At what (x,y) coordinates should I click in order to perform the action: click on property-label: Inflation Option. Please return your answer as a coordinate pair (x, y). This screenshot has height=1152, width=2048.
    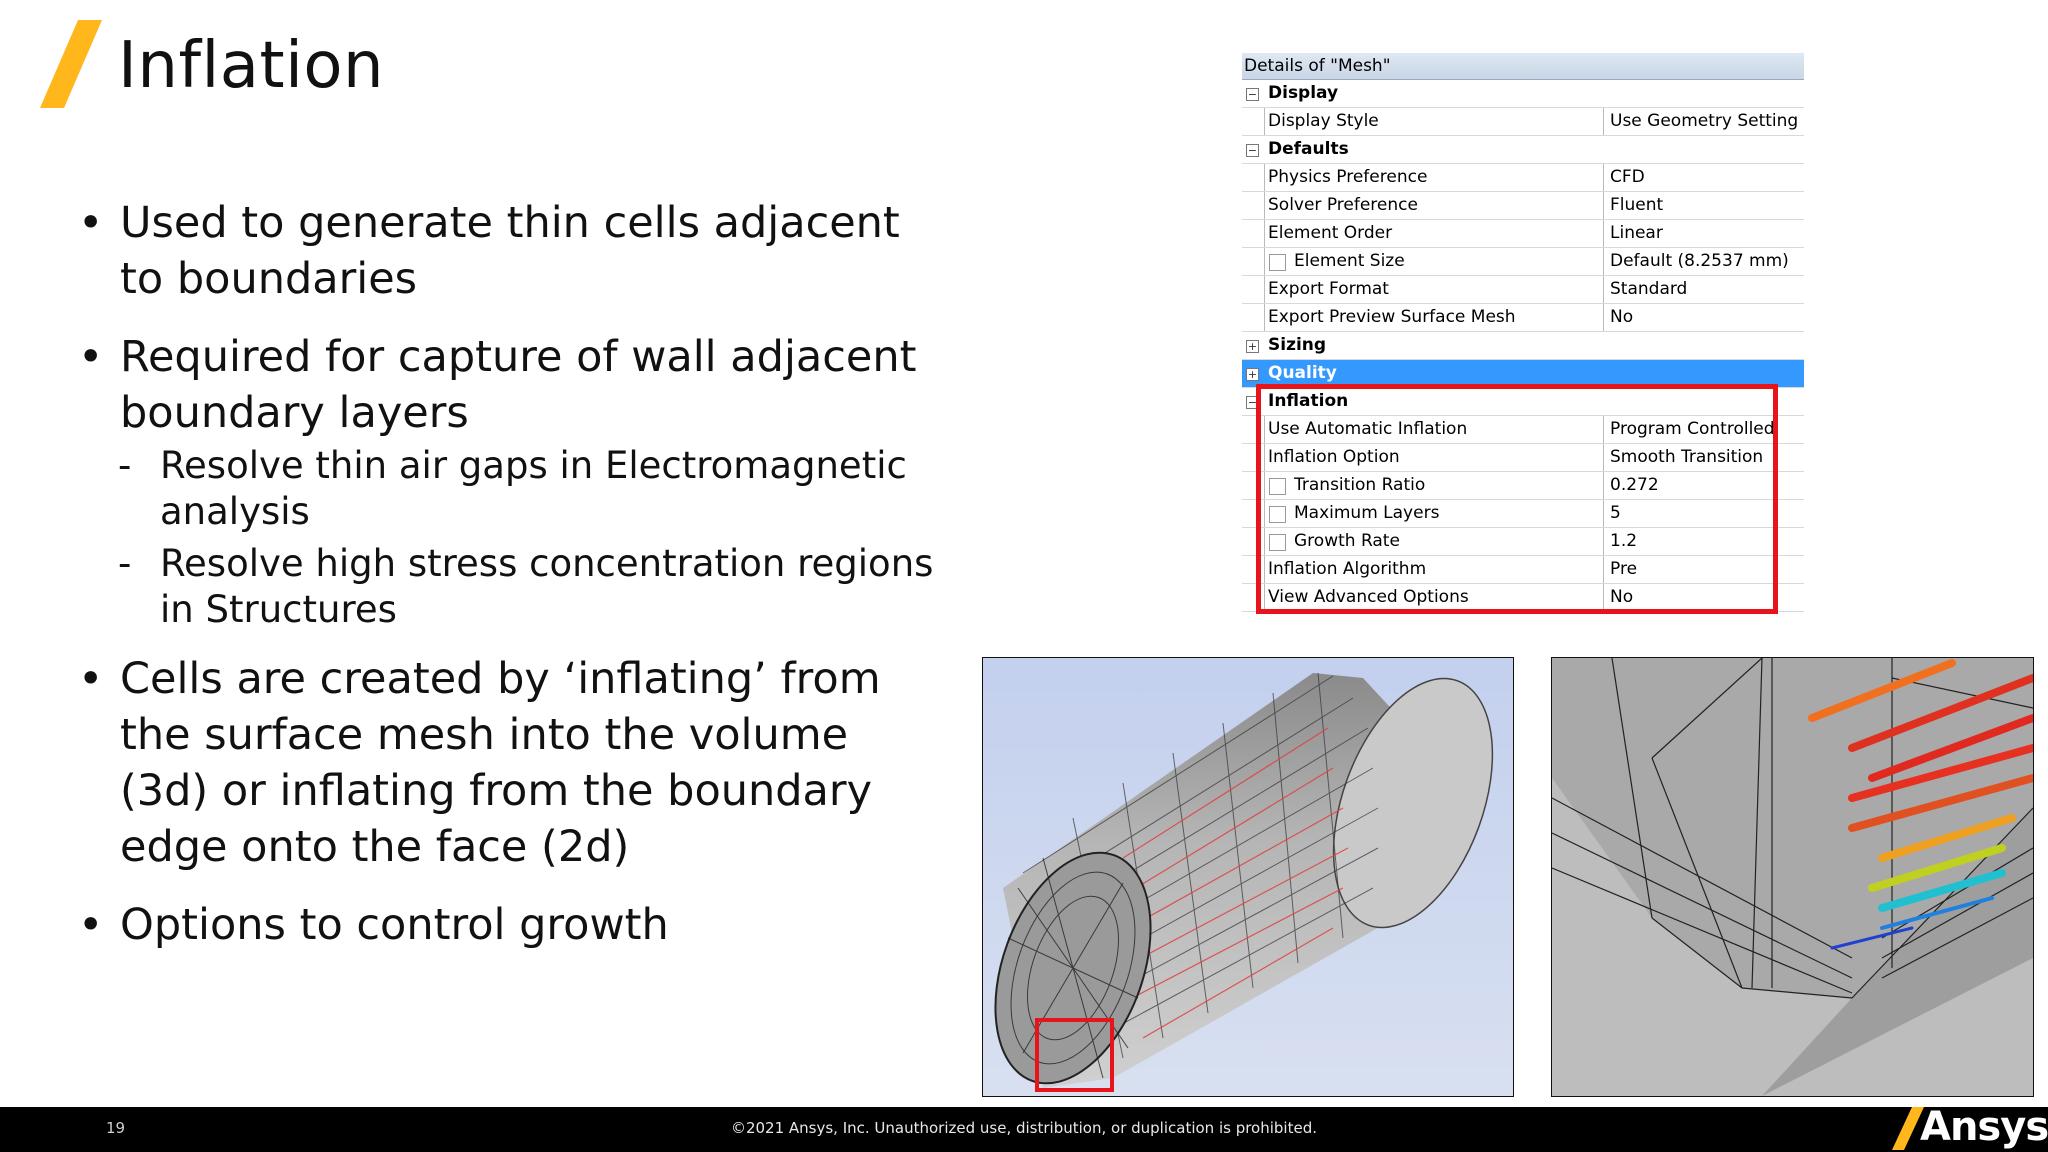
    Looking at the image, I should click on (1334, 457).